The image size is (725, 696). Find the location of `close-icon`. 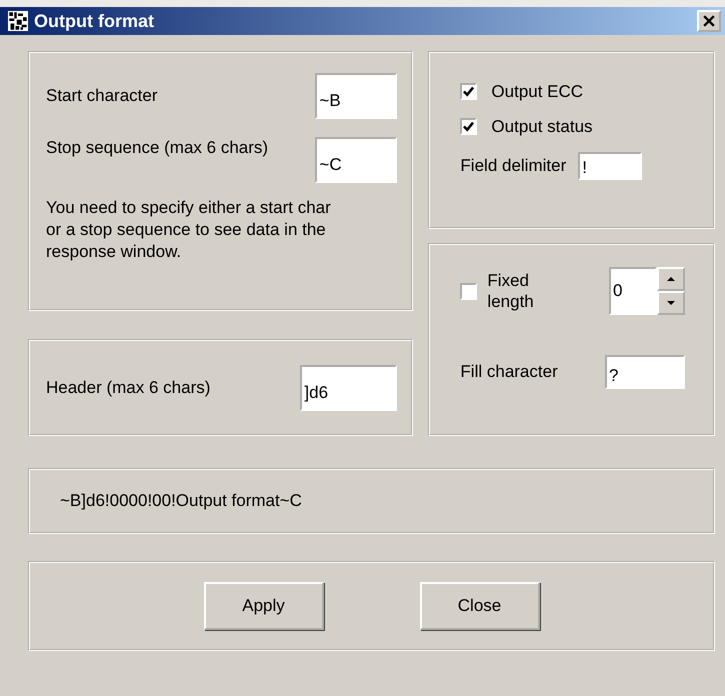

close-icon is located at coordinates (709, 21).